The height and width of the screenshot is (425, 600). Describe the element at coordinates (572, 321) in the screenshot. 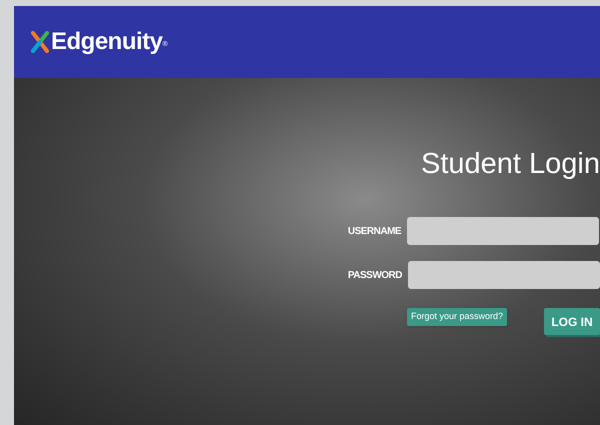

I see `login-button: LOG IN` at that location.